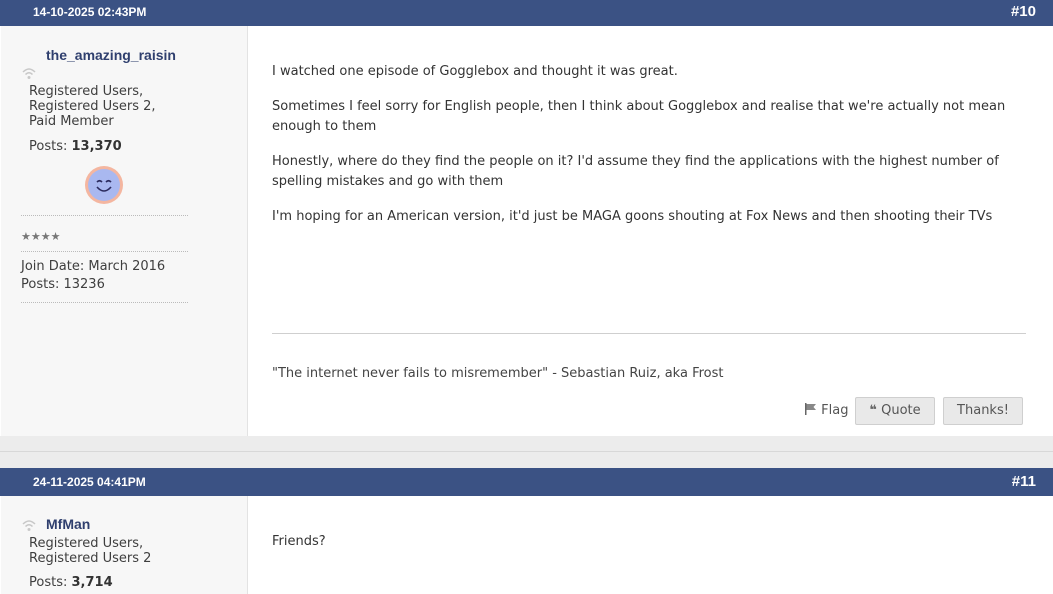 This screenshot has width=1053, height=594. Describe the element at coordinates (1024, 481) in the screenshot. I see `post-permalink: #11` at that location.